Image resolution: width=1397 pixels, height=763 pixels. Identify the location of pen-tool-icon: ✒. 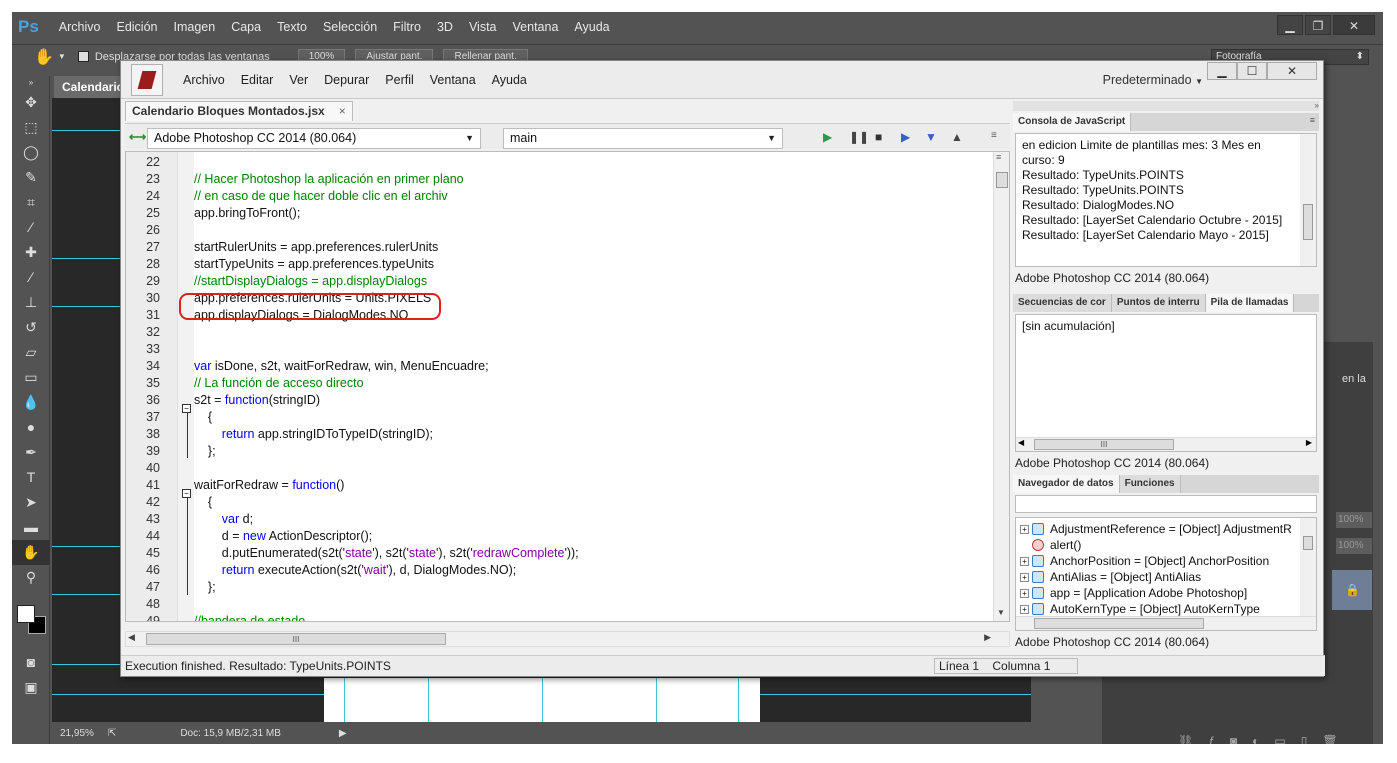
(31, 452).